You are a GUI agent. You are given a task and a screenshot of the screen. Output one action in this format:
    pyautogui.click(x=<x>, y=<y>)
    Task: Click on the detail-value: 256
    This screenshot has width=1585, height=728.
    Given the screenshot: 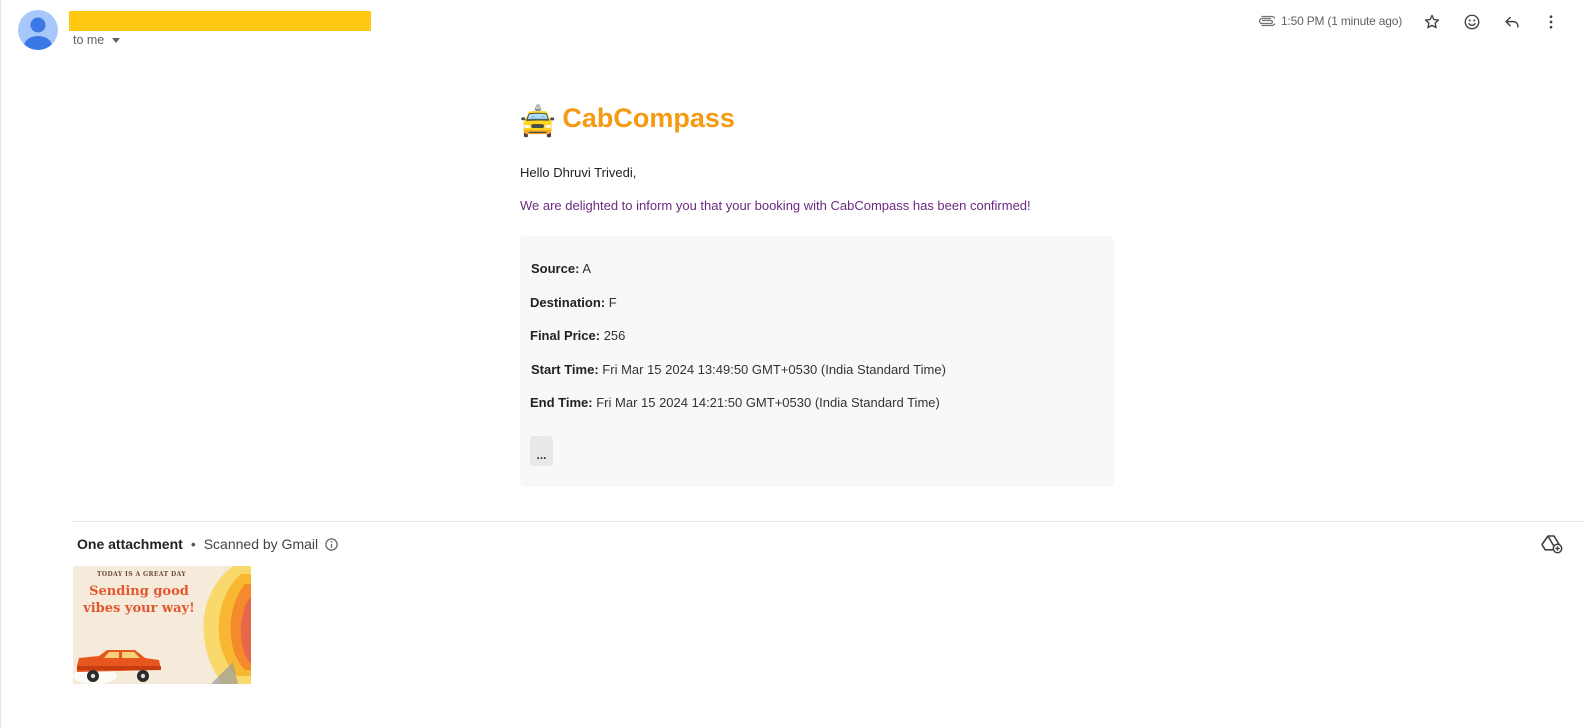 What is the action you would take?
    pyautogui.click(x=614, y=335)
    